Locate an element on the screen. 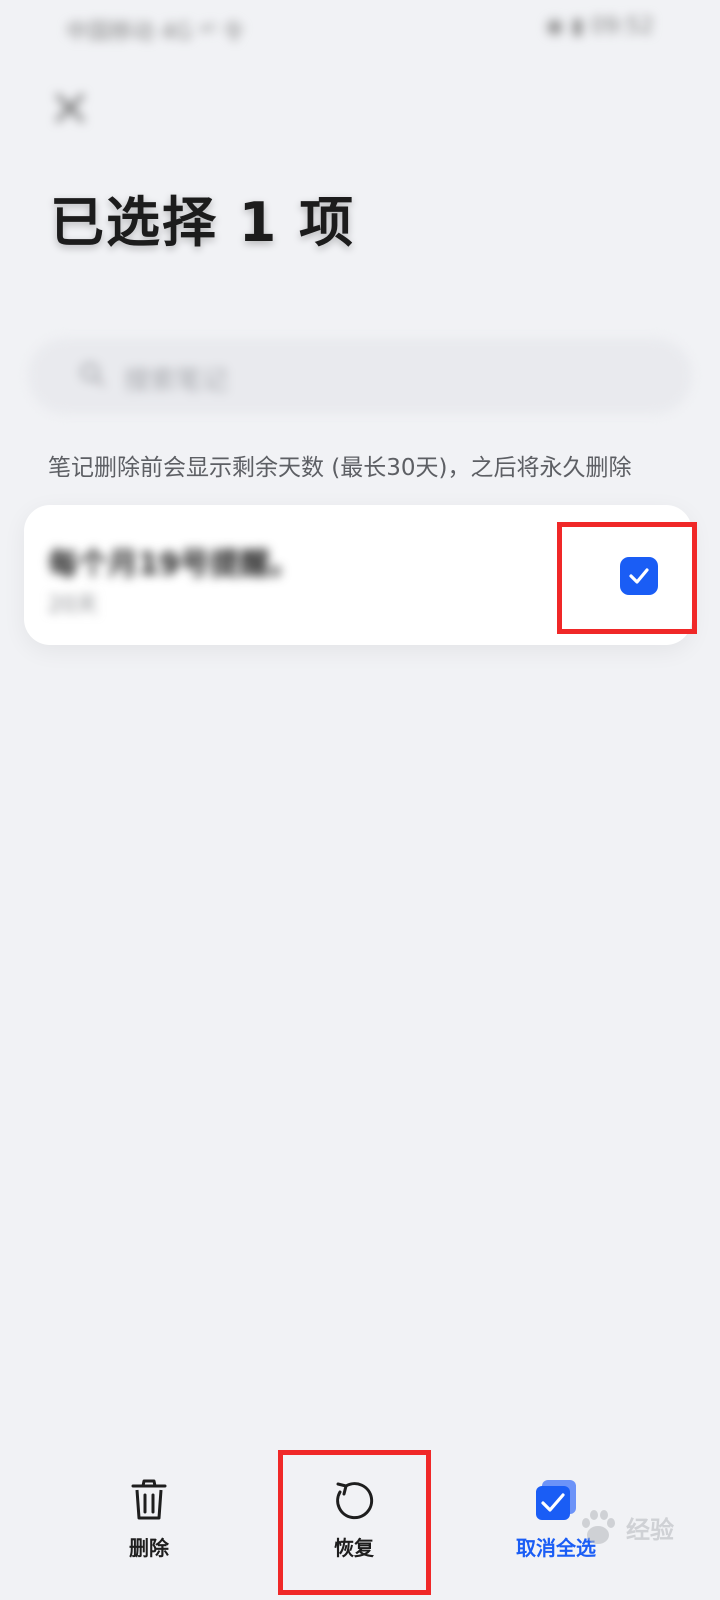  trash-icon is located at coordinates (149, 1499).